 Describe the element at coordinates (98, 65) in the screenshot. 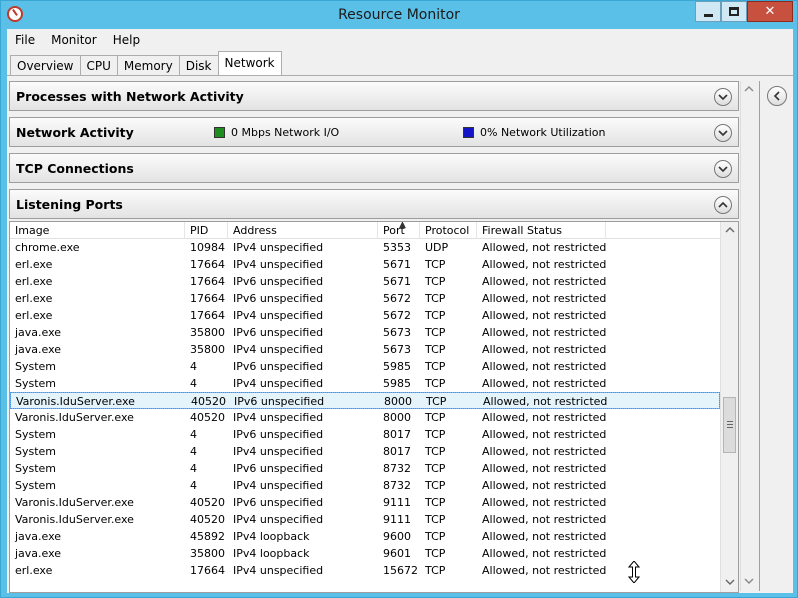

I see `tab-cpu: CPU` at that location.